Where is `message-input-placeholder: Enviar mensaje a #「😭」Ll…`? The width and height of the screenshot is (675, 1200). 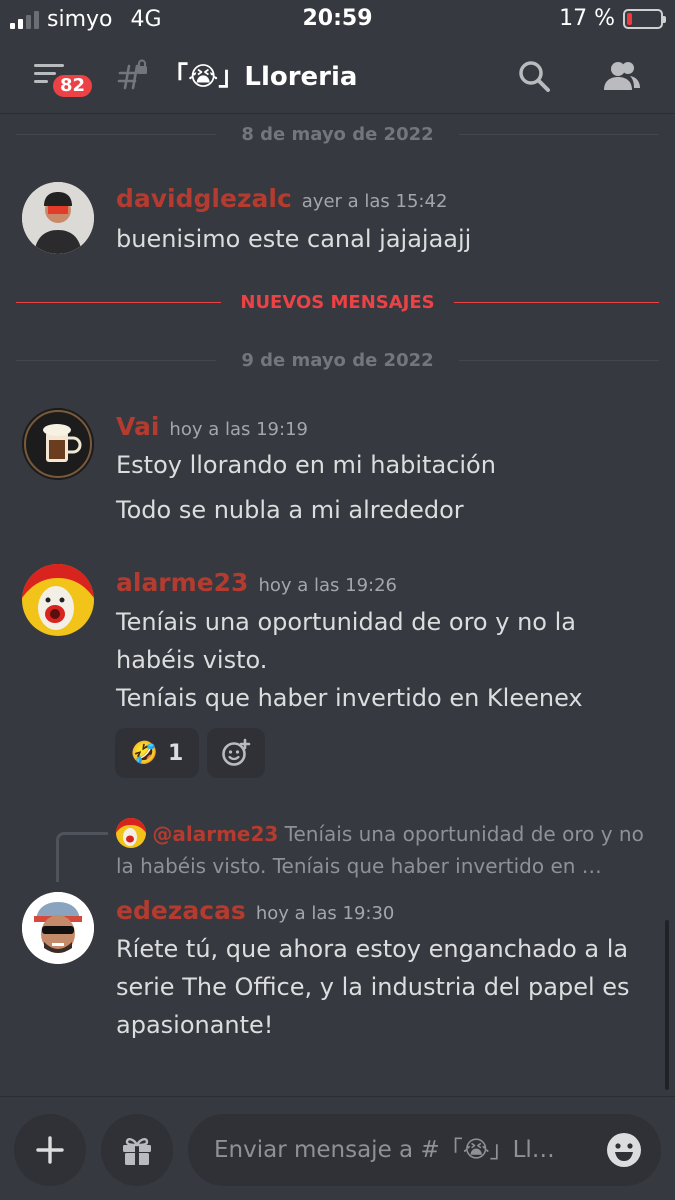 message-input-placeholder: Enviar mensaje a #「😭」Ll… is located at coordinates (384, 1150).